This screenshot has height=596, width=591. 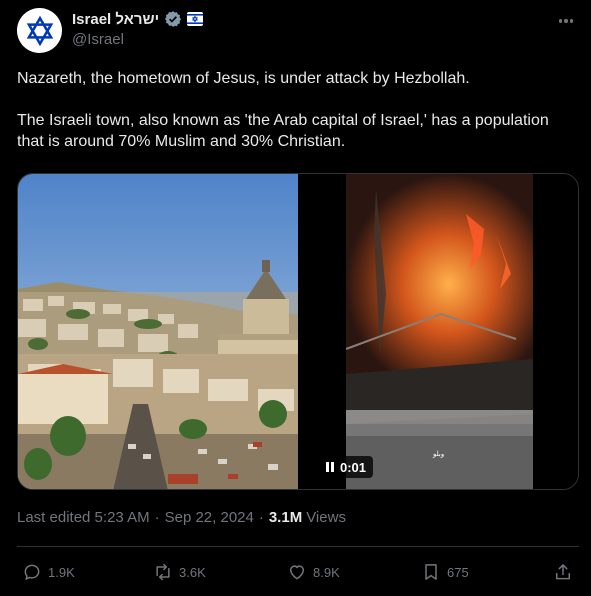 What do you see at coordinates (326, 572) in the screenshot?
I see `like-count: 8.9K` at bounding box center [326, 572].